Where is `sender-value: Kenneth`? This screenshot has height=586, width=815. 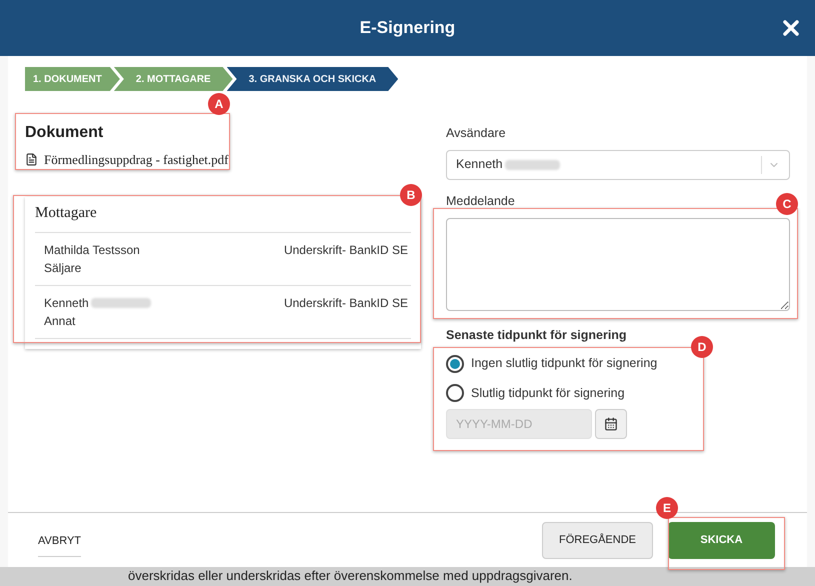
sender-value: Kenneth is located at coordinates (479, 165).